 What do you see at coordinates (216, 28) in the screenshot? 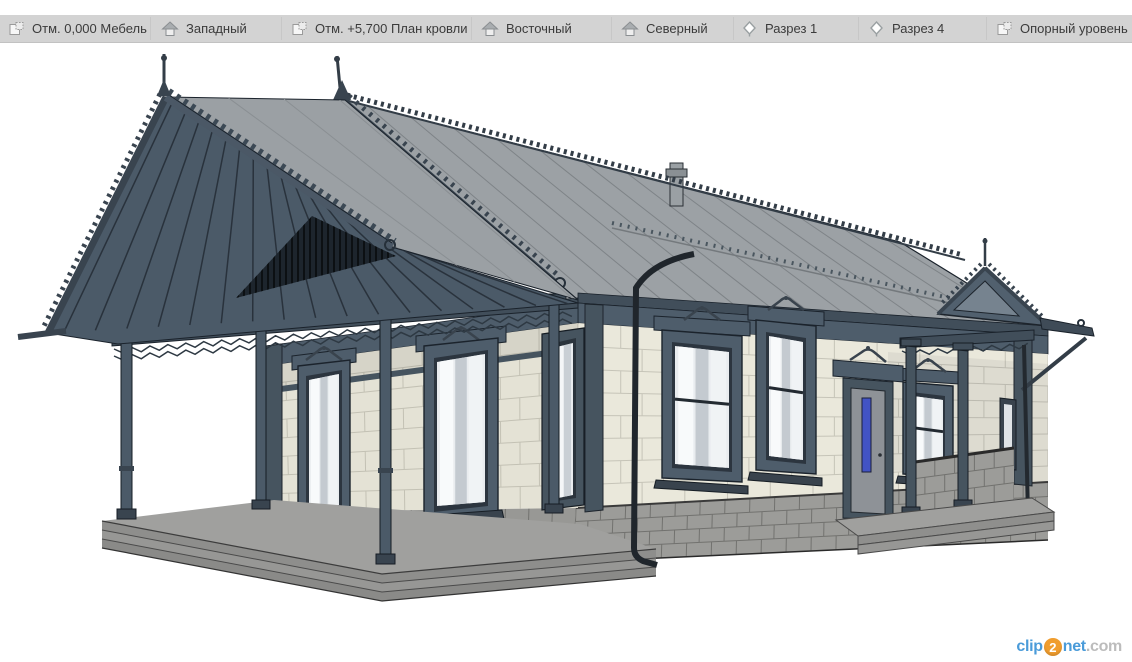
I see `view-tab-label: Западный` at bounding box center [216, 28].